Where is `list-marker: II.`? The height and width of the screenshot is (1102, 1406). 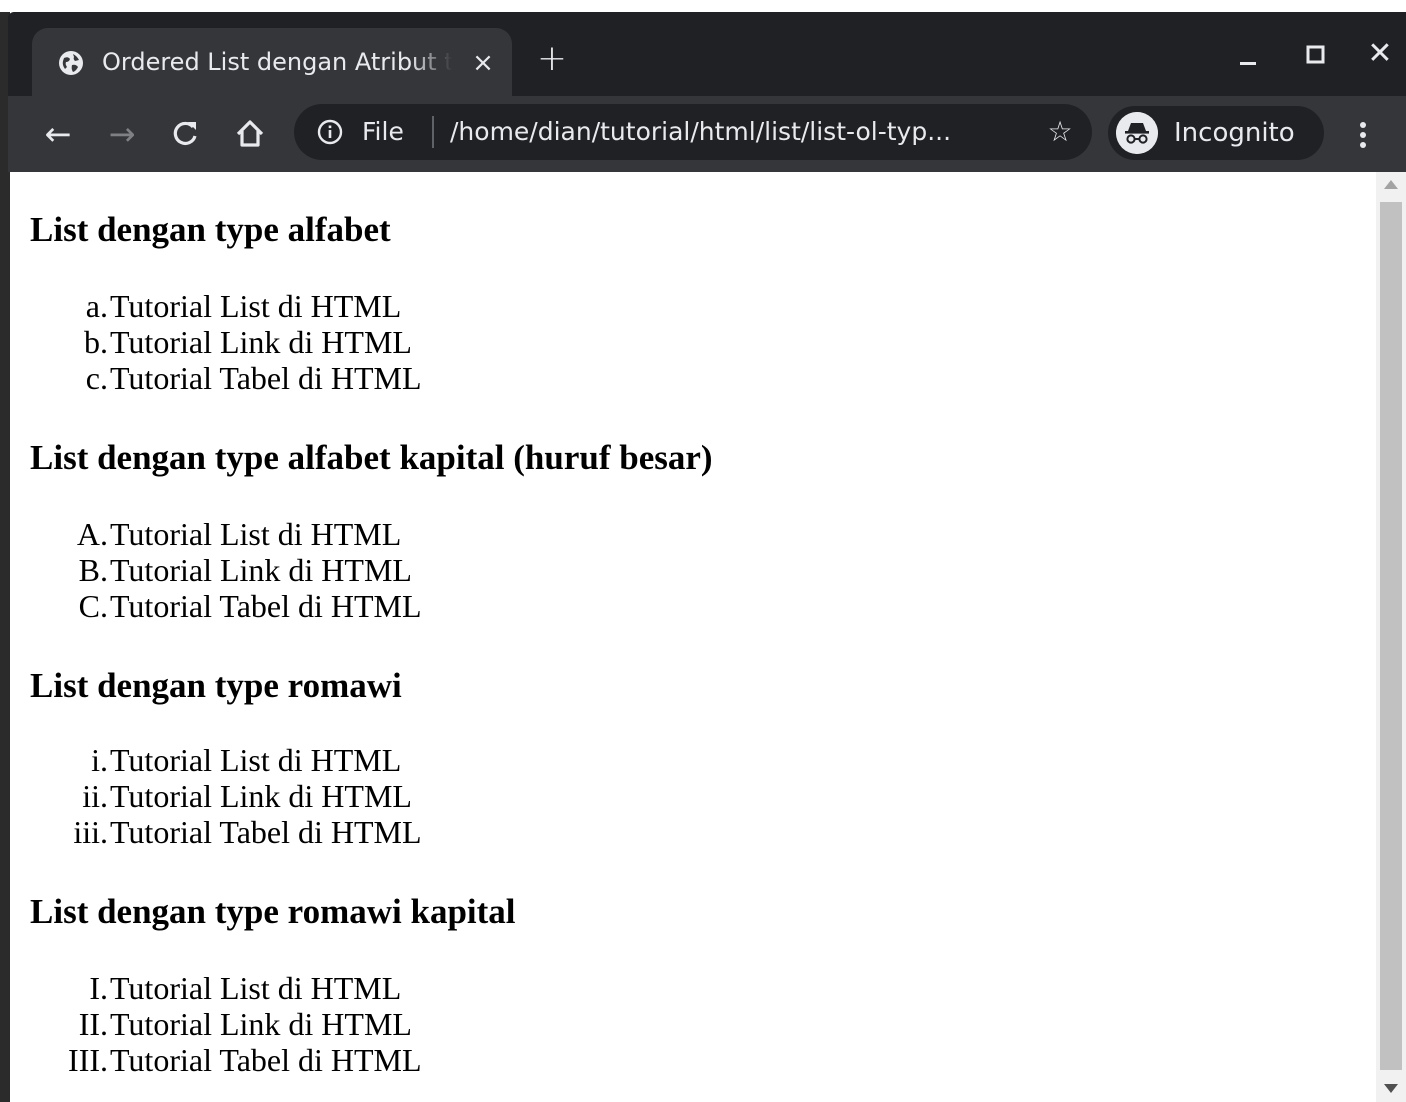
list-marker: II. is located at coordinates (93, 1024).